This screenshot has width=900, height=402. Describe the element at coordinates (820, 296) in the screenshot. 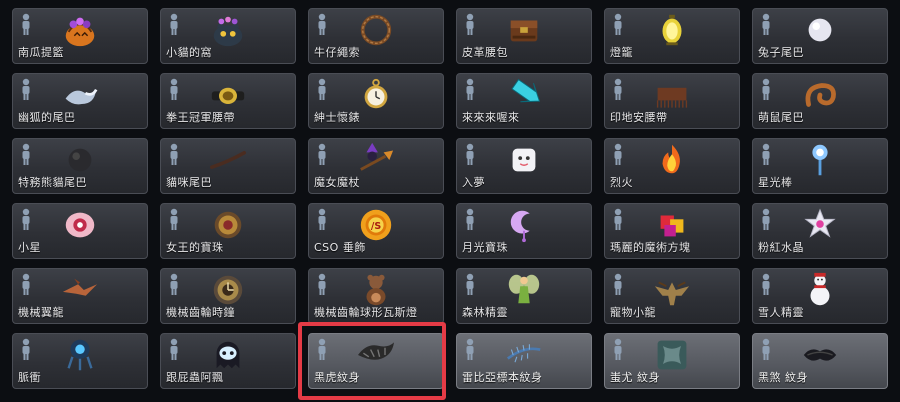

I see `item-tile: 雪人精靈` at that location.